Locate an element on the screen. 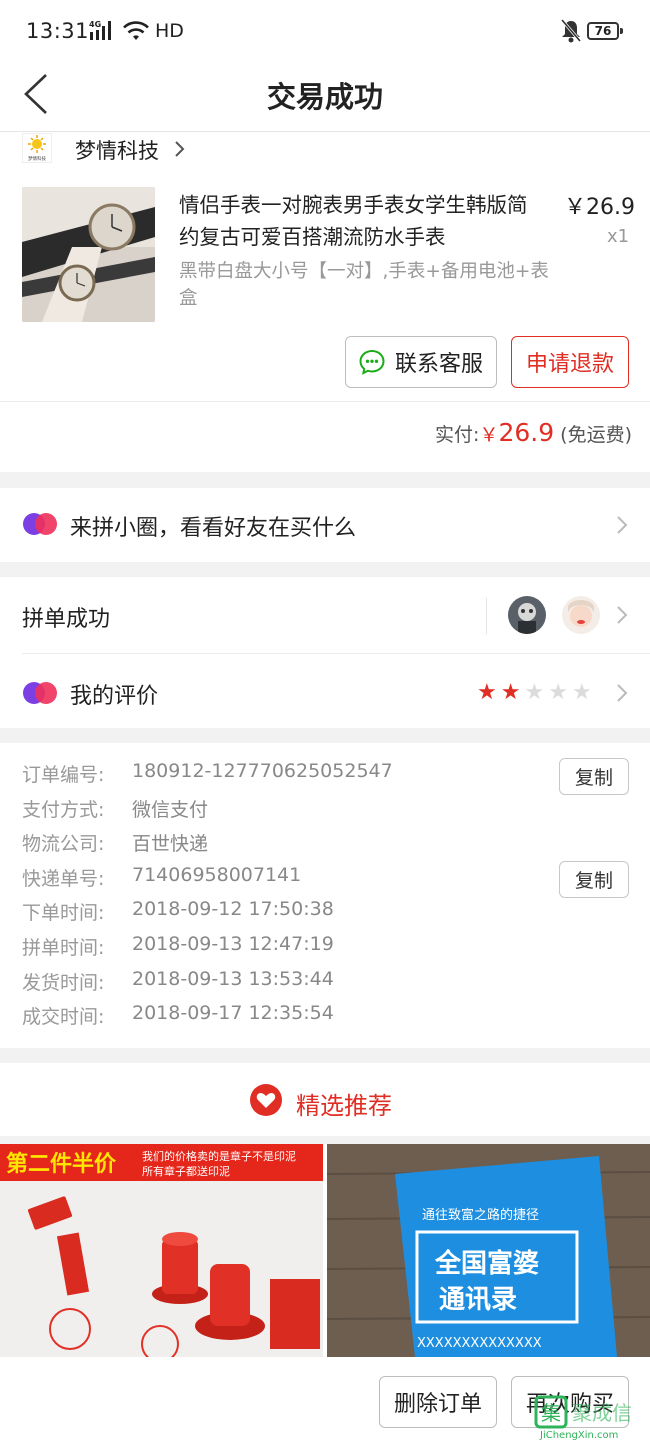 The width and height of the screenshot is (650, 1444). product-image is located at coordinates (88, 254).